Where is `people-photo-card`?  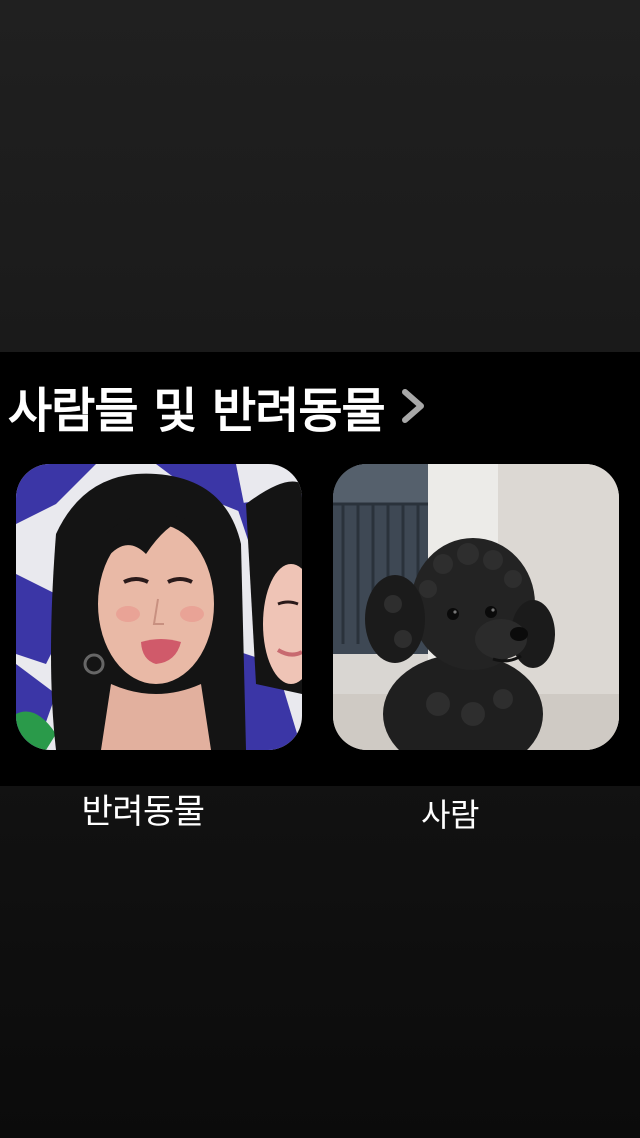 people-photo-card is located at coordinates (159, 607).